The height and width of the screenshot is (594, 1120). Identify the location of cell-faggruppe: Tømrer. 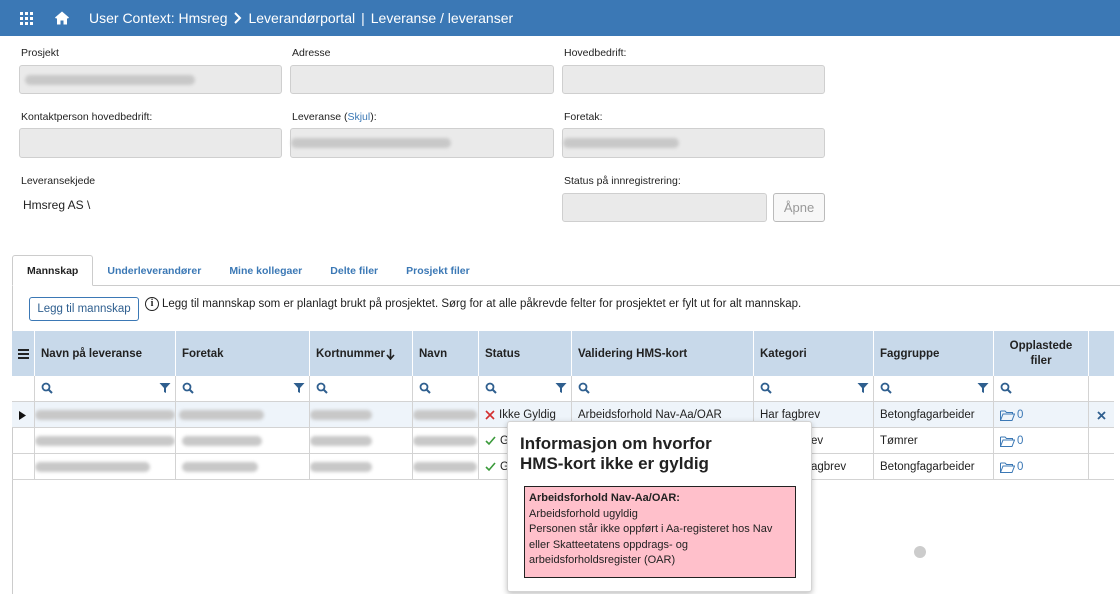
(934, 441).